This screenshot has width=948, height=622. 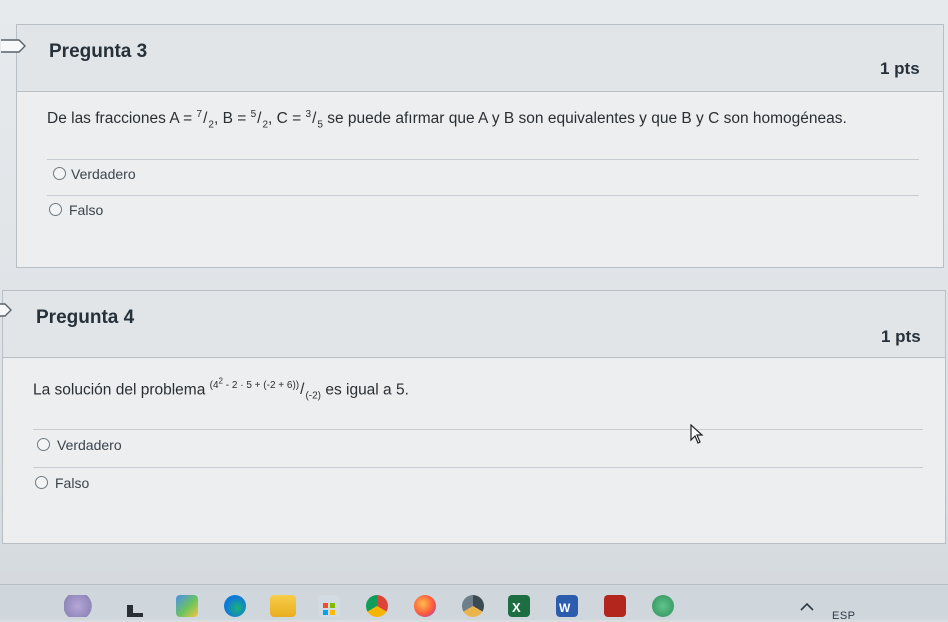 I want to click on question-4-points: 1 pts, so click(x=901, y=337).